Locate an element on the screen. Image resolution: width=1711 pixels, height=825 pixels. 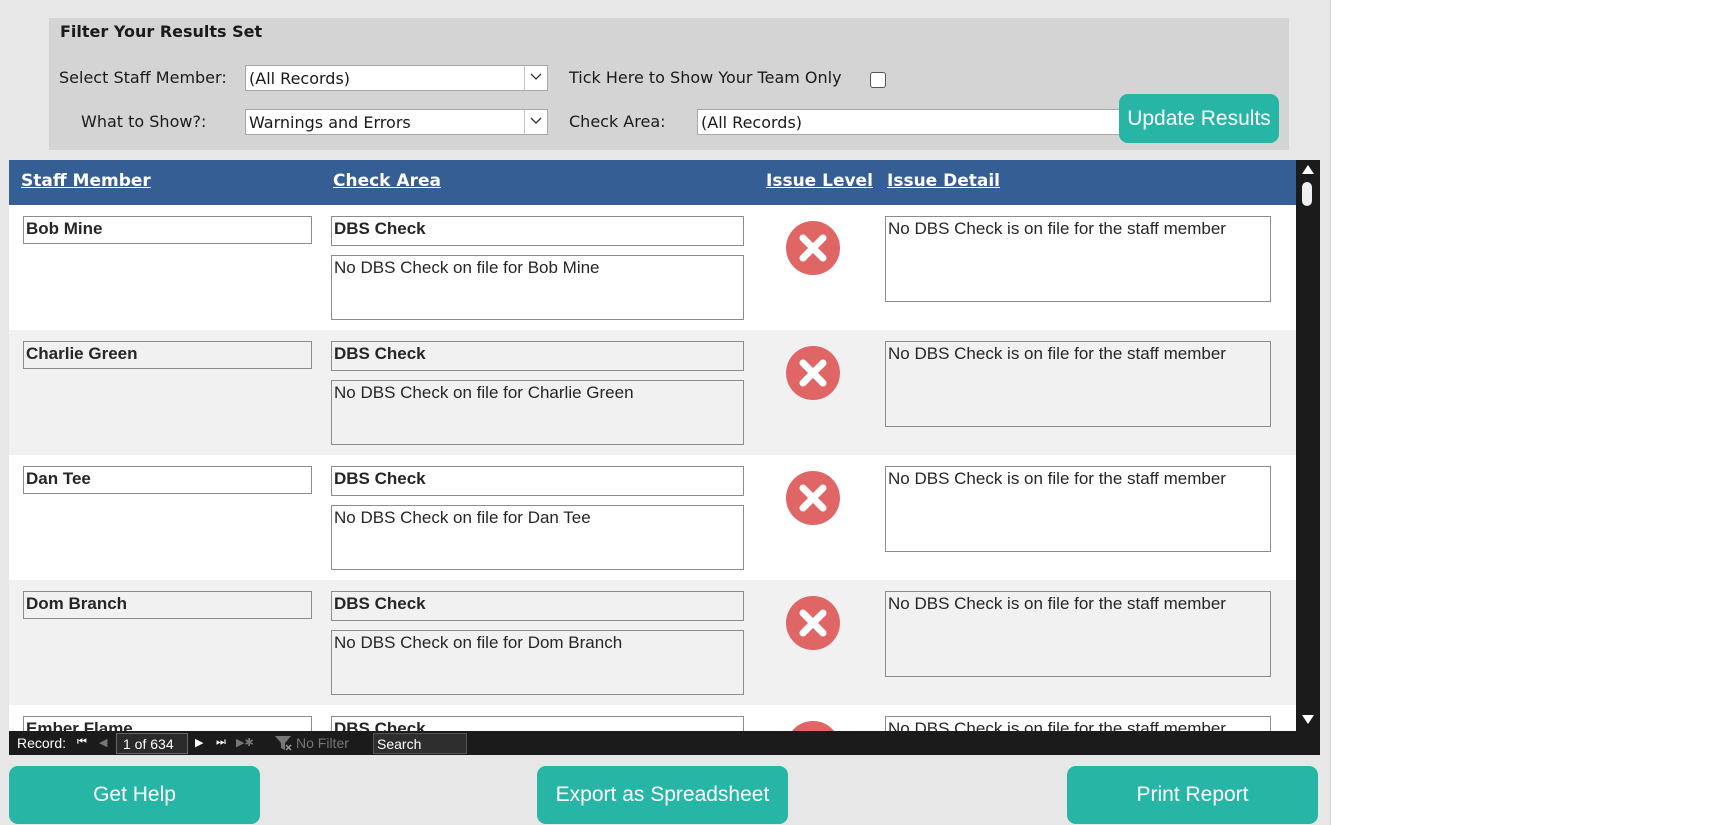
check-area-value: (All Records) is located at coordinates (752, 122).